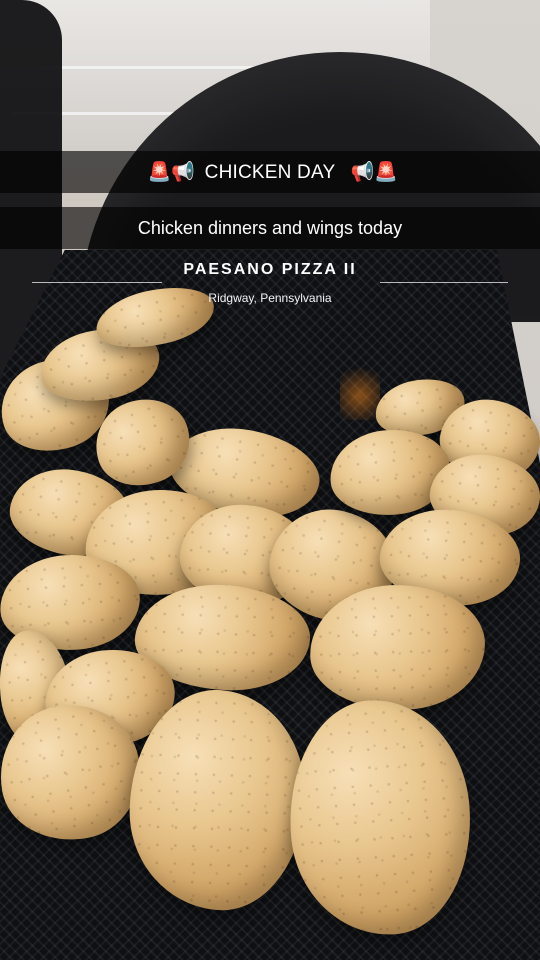 The image size is (540, 960). I want to click on geofilter-line-left, so click(97, 282).